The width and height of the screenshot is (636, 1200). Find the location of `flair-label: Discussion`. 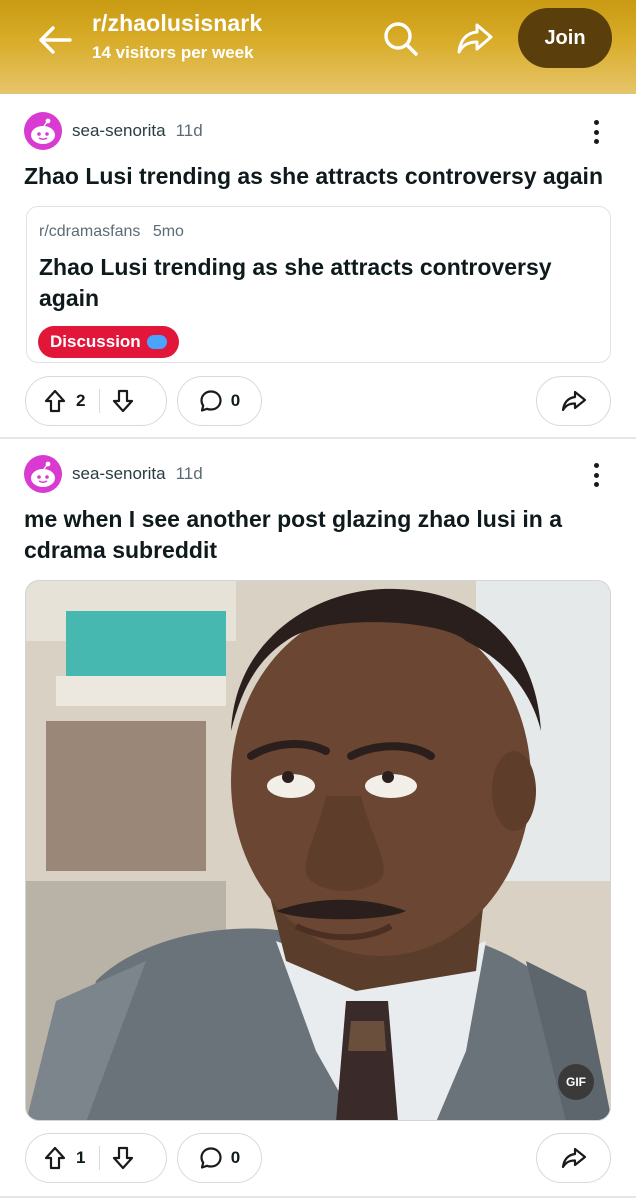

flair-label: Discussion is located at coordinates (95, 341).